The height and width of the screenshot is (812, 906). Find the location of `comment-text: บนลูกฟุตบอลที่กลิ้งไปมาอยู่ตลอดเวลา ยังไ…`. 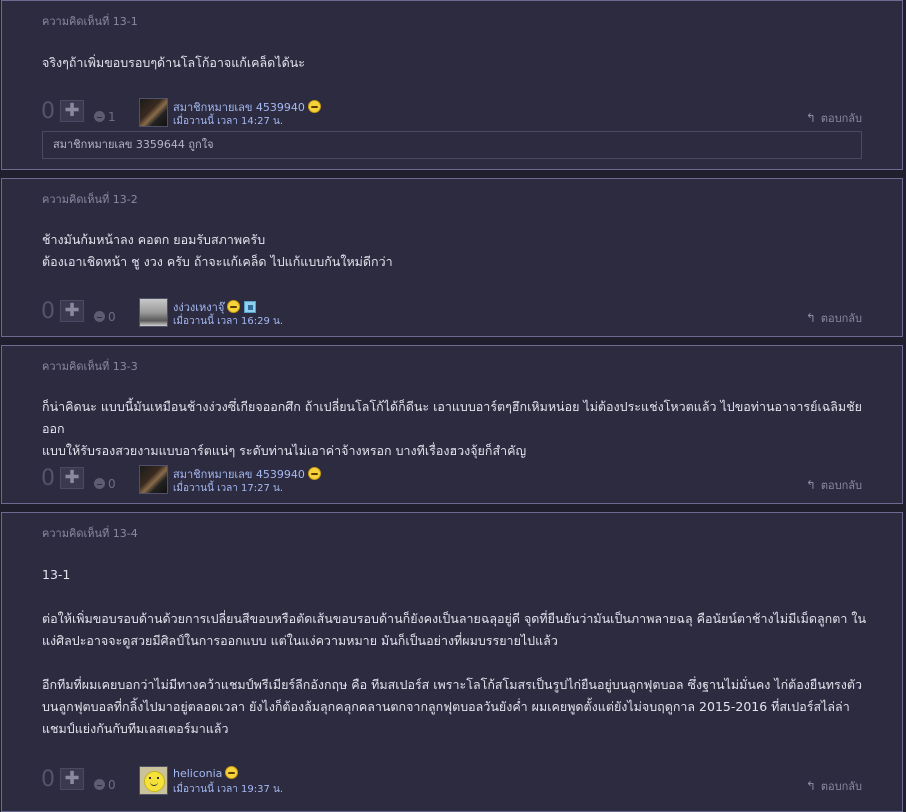

comment-text: บนลูกฟุตบอลที่กลิ้งไปมาอยู่ตลอดเวลา ยังไ… is located at coordinates (446, 706).